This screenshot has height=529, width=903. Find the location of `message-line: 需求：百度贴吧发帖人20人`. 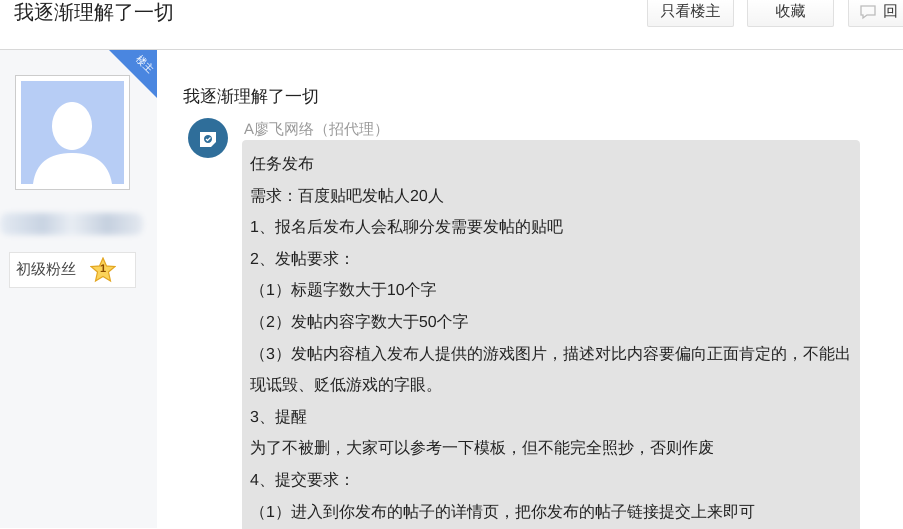

message-line: 需求：百度贴吧发帖人20人 is located at coordinates (347, 196).